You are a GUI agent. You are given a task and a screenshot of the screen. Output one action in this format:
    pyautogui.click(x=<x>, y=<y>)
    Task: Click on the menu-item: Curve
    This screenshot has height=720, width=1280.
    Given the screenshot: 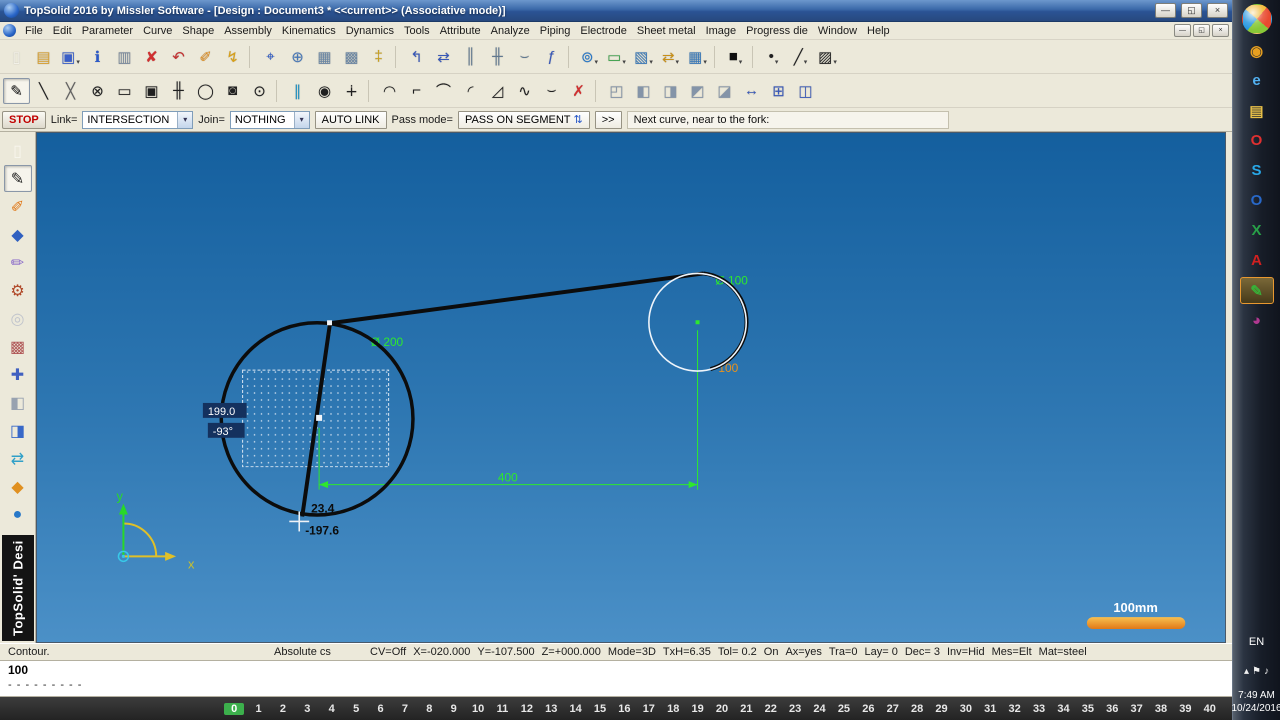 What is the action you would take?
    pyautogui.click(x=157, y=31)
    